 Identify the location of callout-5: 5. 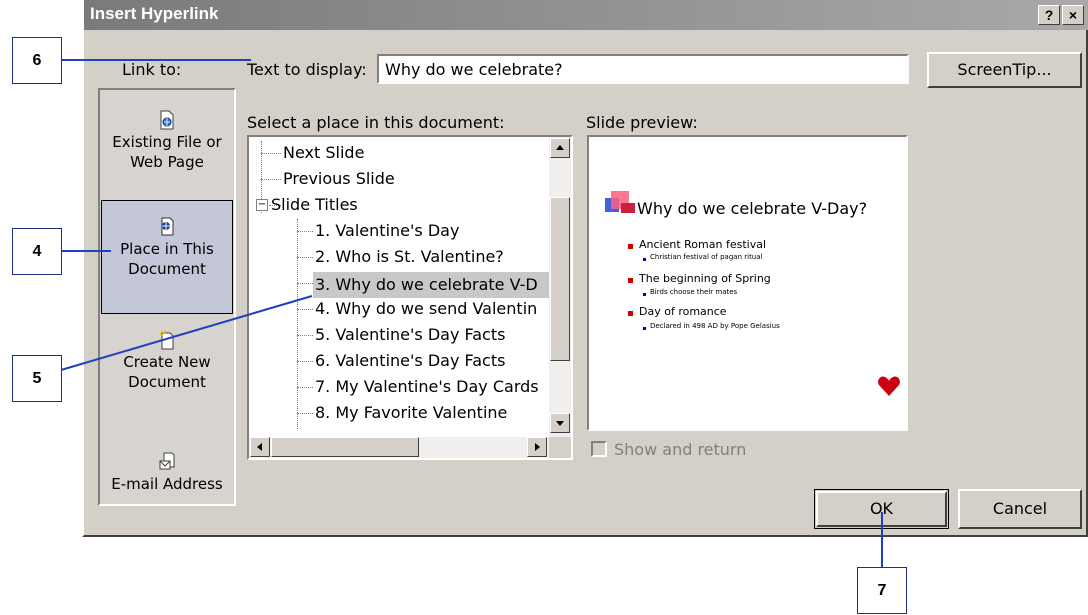
(37, 378).